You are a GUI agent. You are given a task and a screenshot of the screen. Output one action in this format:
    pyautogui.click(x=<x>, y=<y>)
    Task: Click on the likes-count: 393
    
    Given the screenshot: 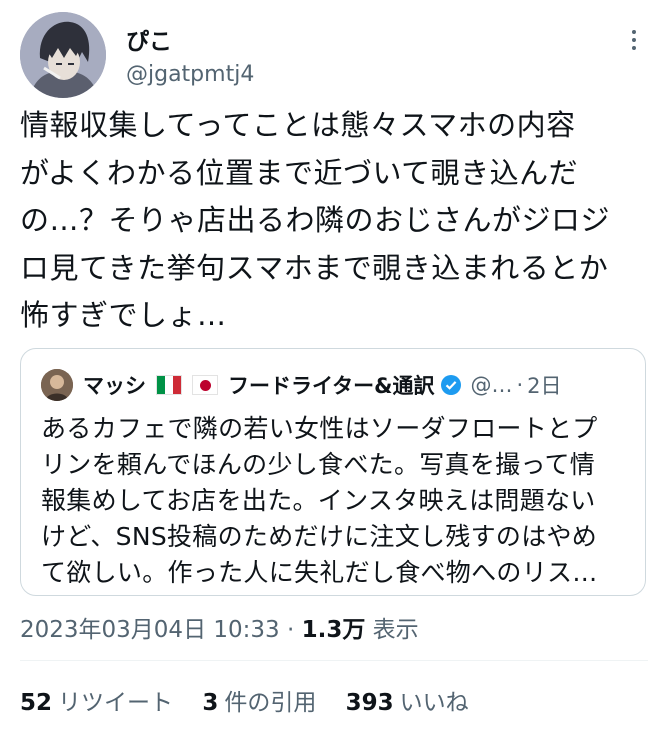 What is the action you would take?
    pyautogui.click(x=370, y=703)
    